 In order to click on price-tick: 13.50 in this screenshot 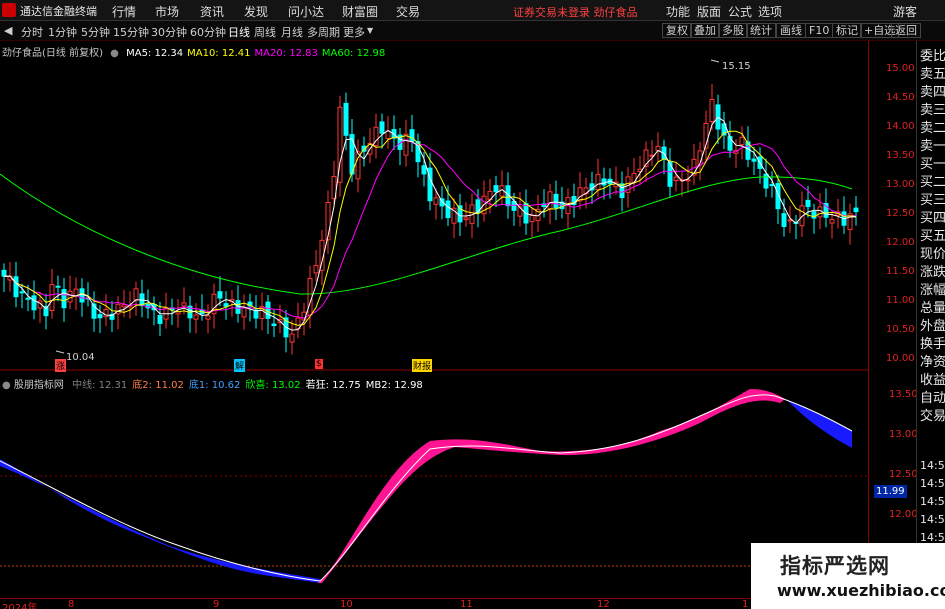, I will do `click(900, 155)`.